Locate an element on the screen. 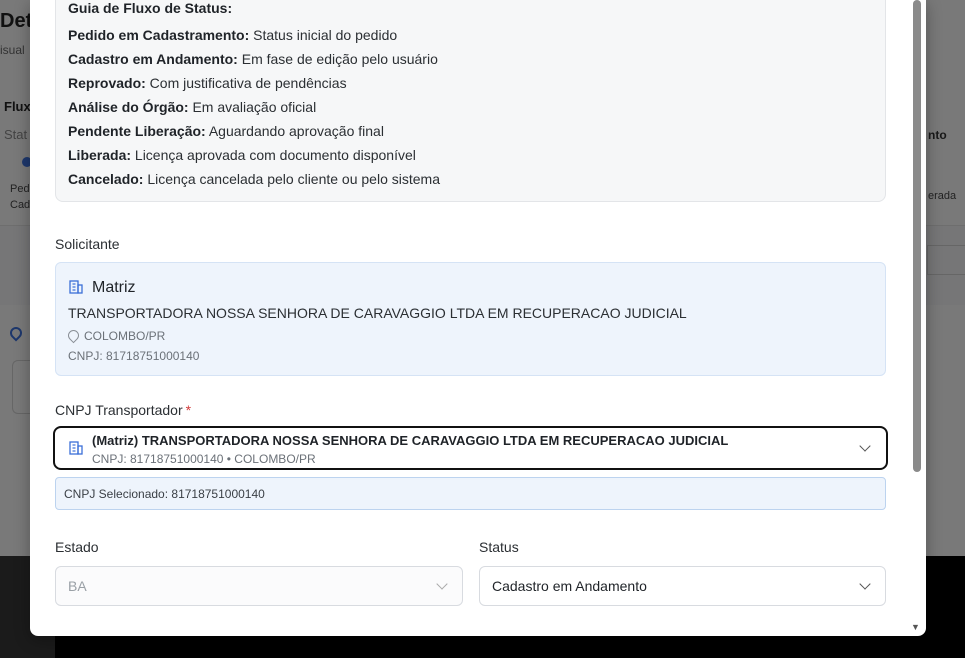  status-guide-title: Guia de Fluxo de Status: is located at coordinates (150, 8).